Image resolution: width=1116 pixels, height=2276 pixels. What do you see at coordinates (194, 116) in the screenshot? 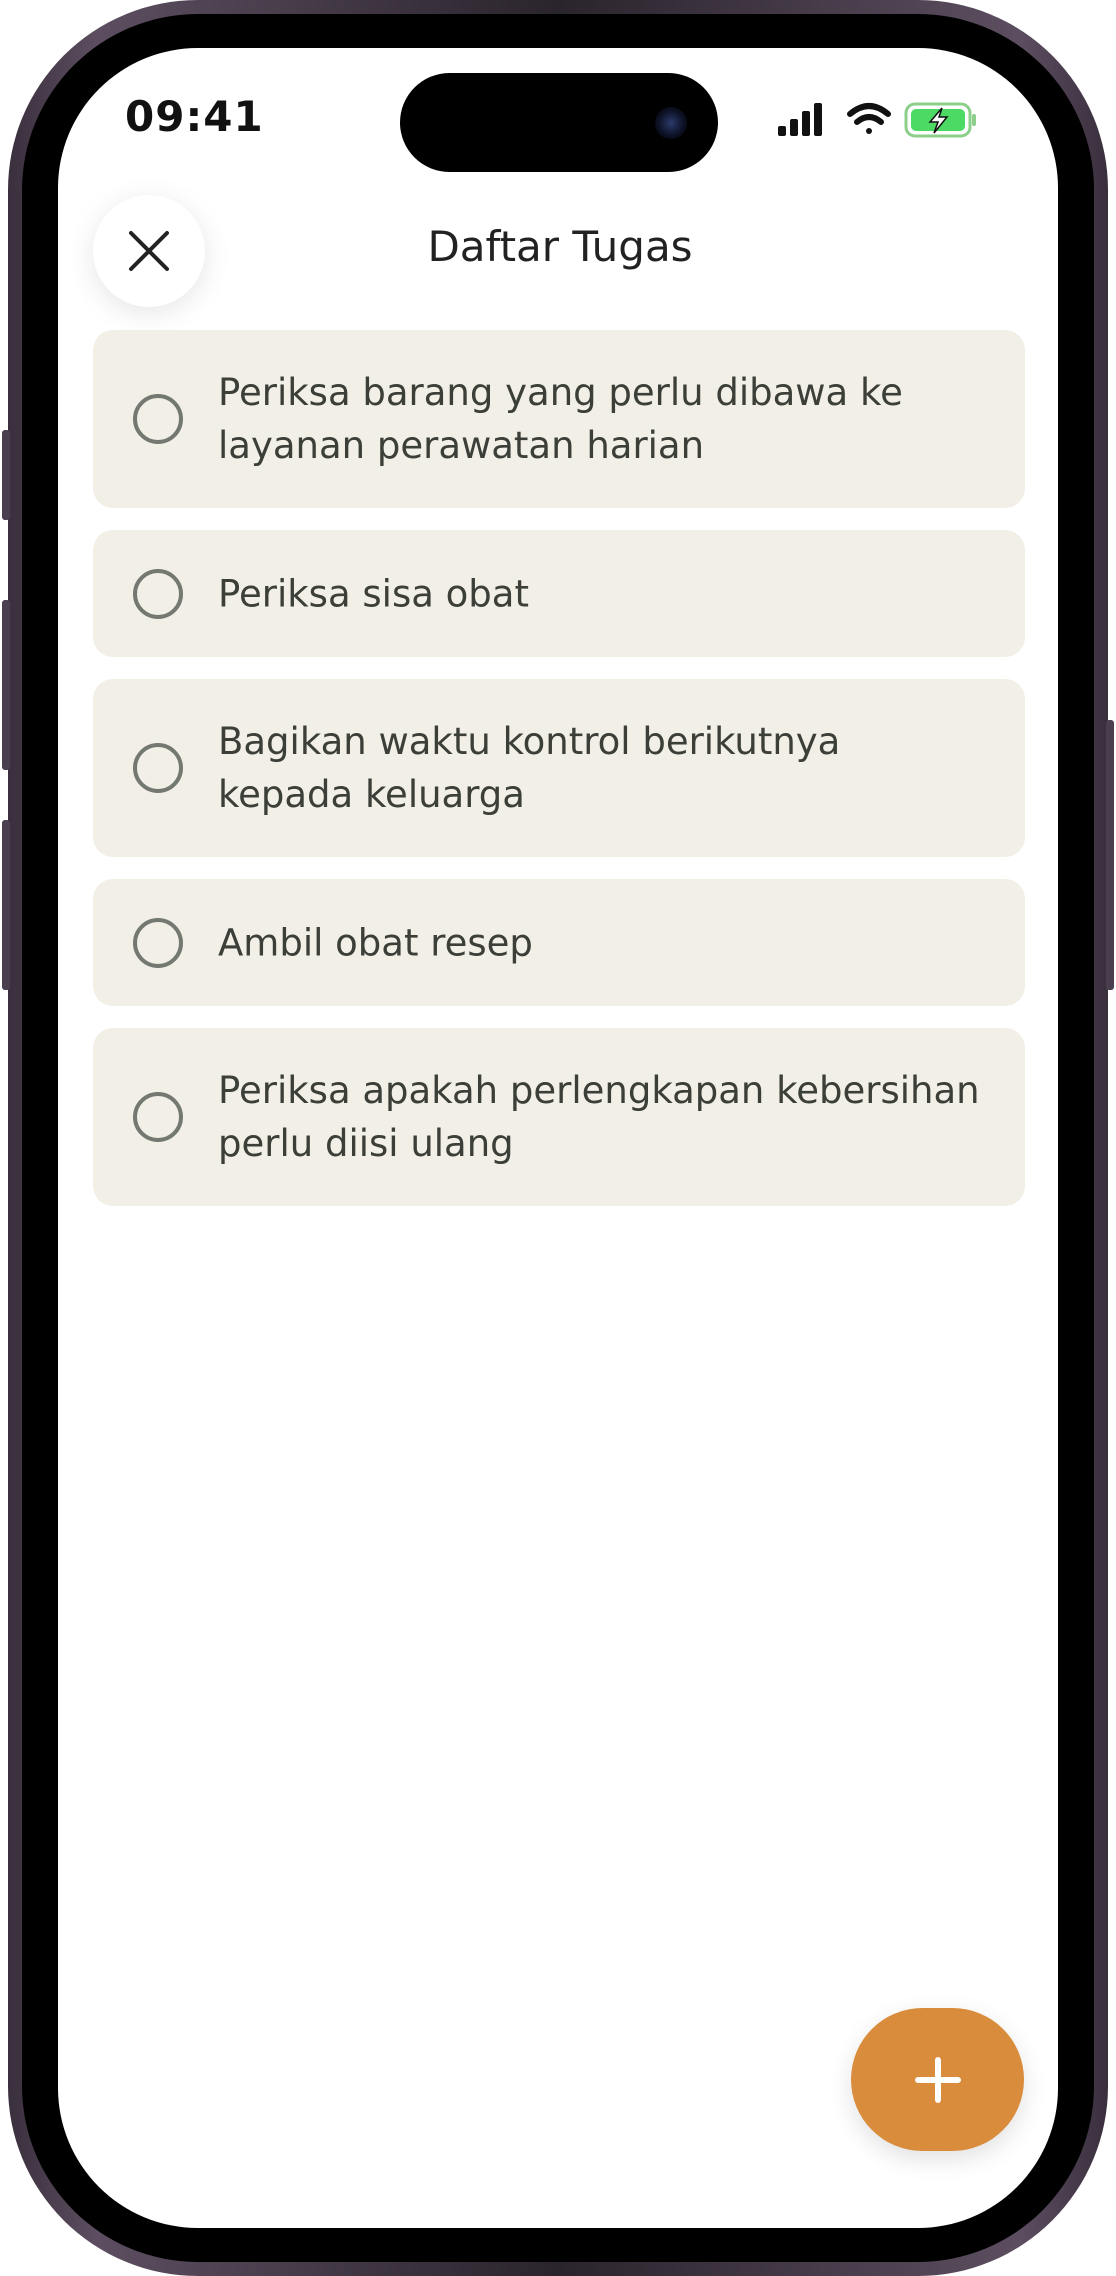
I see `status-time: 09:41` at bounding box center [194, 116].